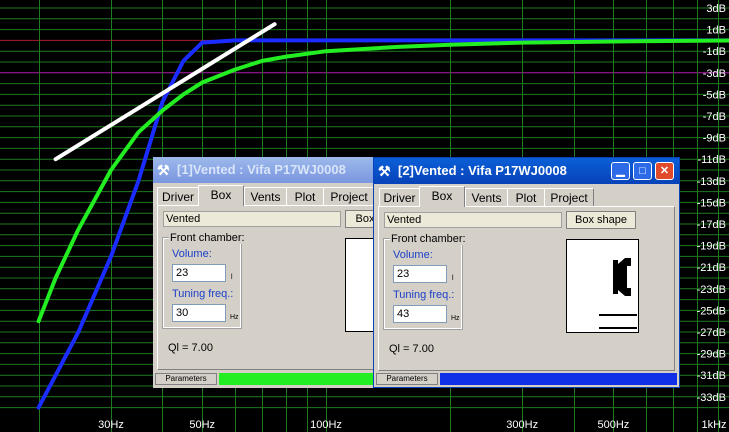 This screenshot has height=432, width=729. I want to click on maximize-button: □, so click(642, 171).